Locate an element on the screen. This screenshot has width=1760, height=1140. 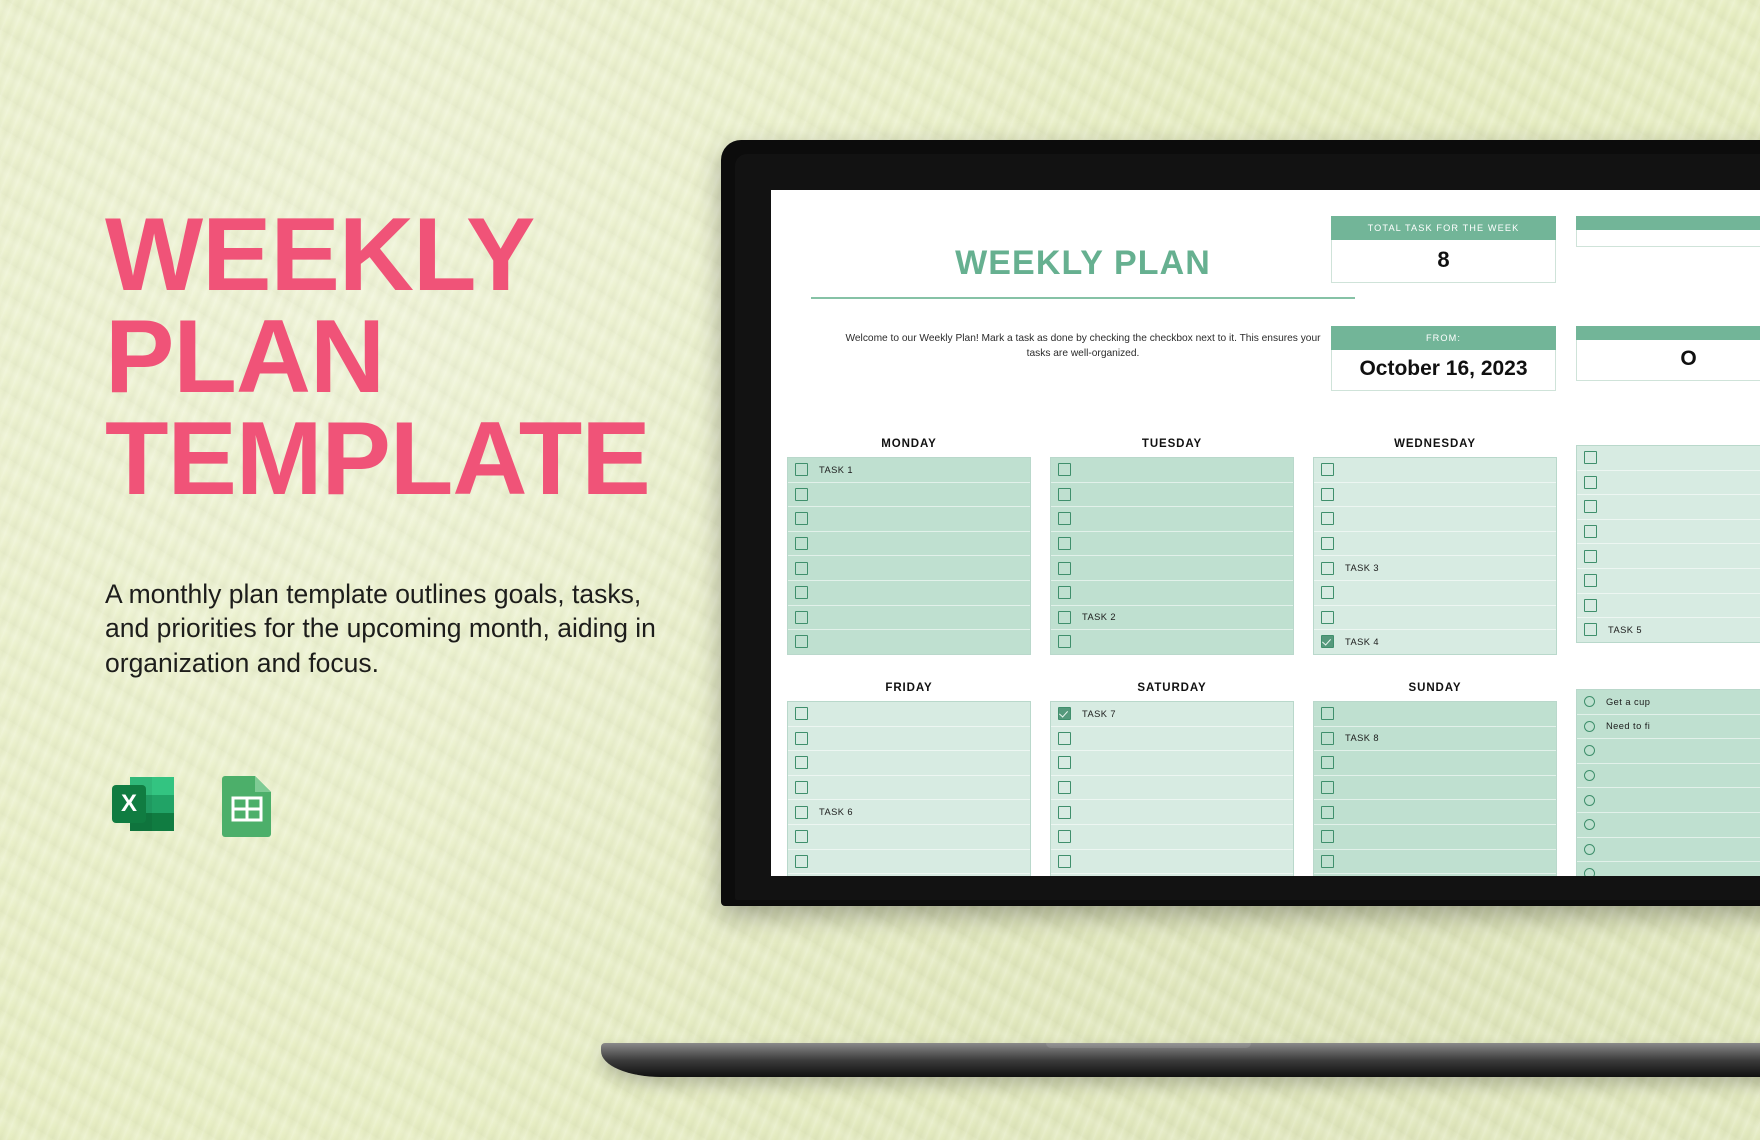
task-row: TASK 2 is located at coordinates (1172, 618).